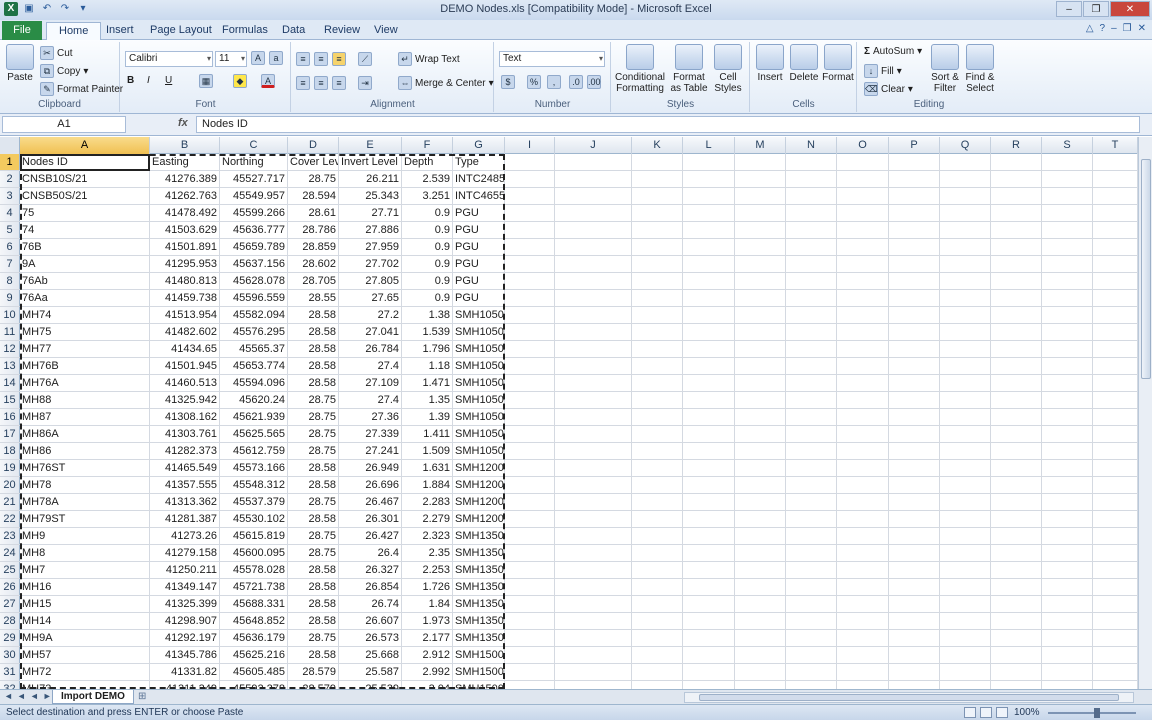 Image resolution: width=1152 pixels, height=720 pixels. Describe the element at coordinates (1016, 145) in the screenshot. I see `column-header-r: R` at that location.